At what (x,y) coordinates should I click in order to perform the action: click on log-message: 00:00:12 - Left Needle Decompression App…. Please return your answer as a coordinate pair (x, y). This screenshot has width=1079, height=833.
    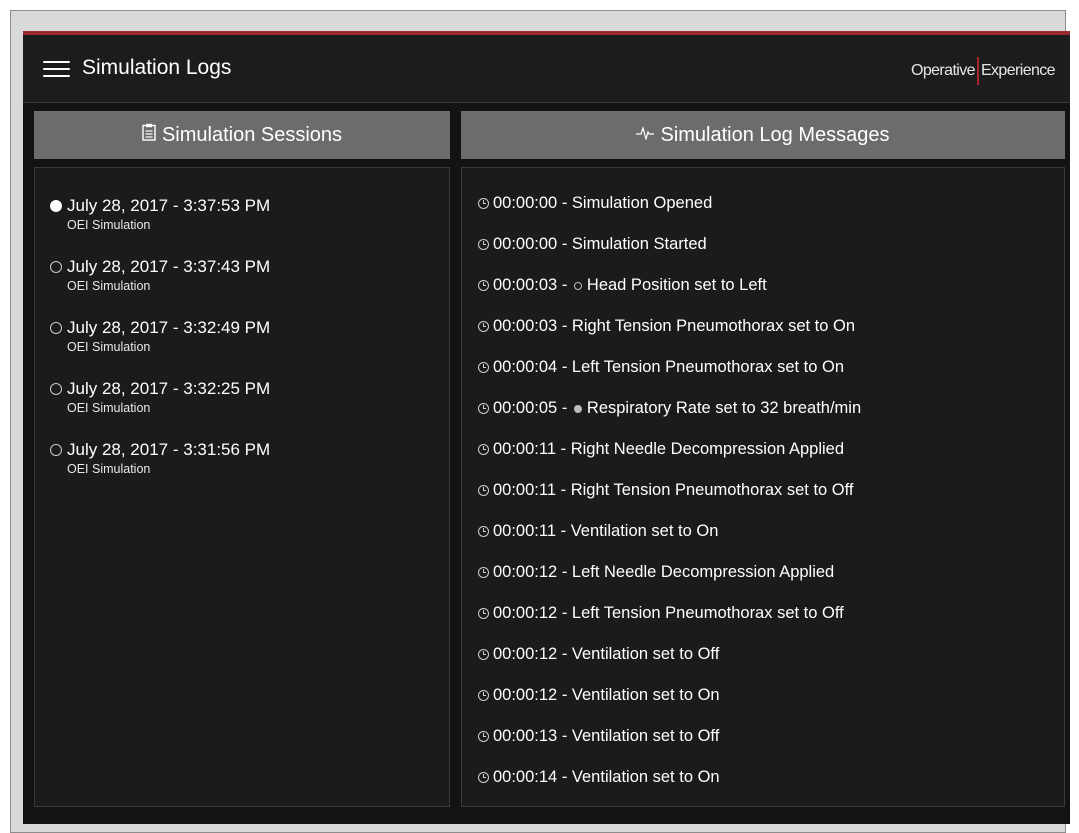
    Looking at the image, I should click on (656, 572).